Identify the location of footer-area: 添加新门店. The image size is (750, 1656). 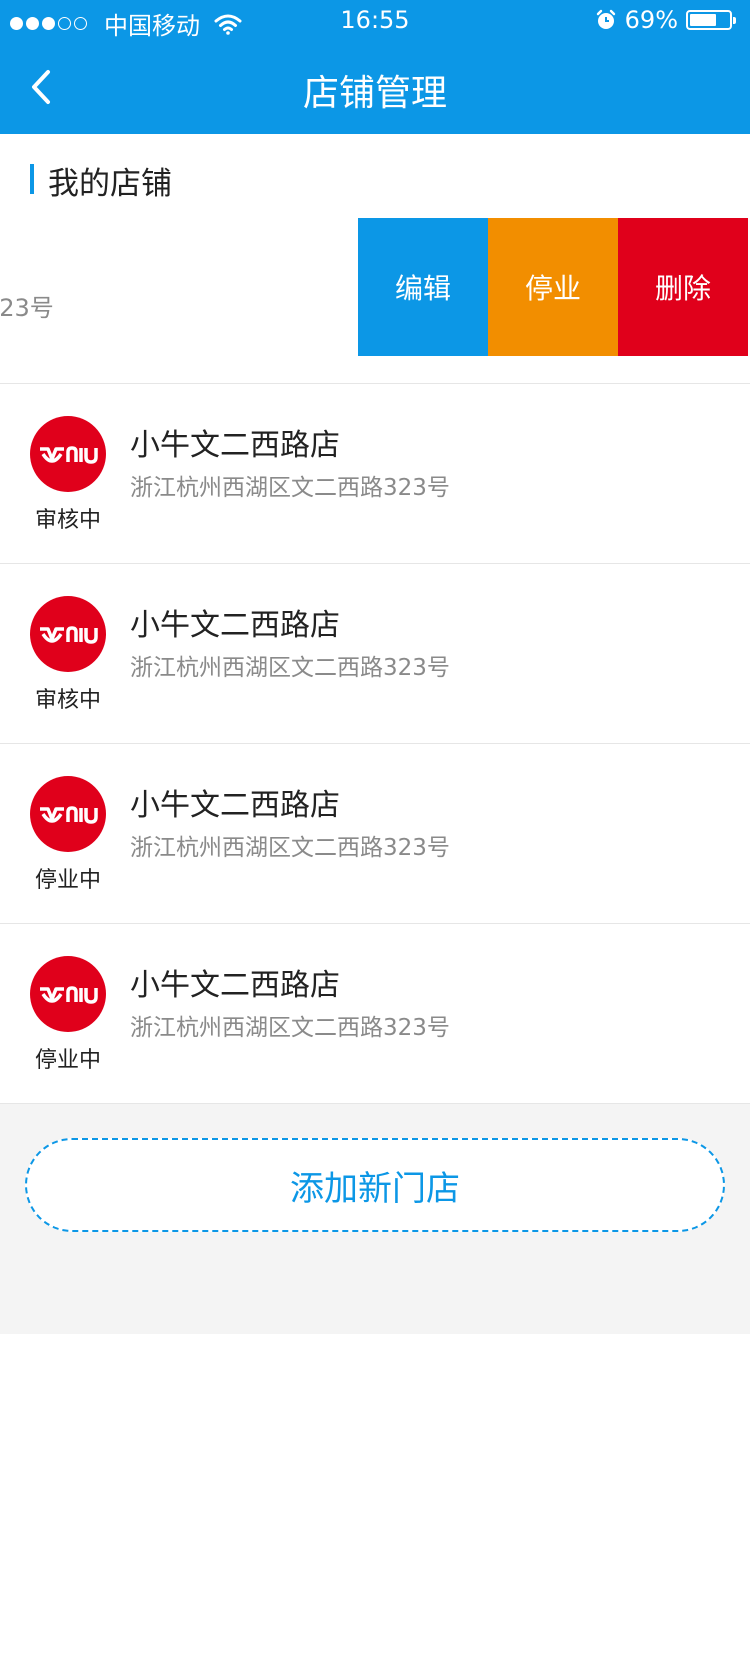
(375, 1219).